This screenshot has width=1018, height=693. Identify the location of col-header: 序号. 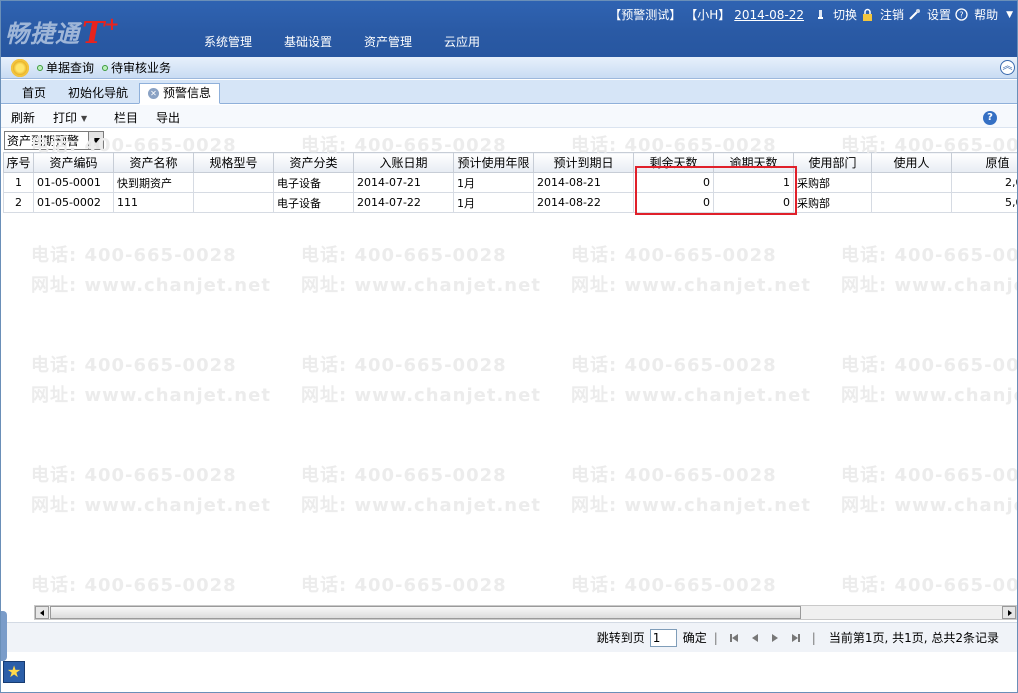
(18, 162).